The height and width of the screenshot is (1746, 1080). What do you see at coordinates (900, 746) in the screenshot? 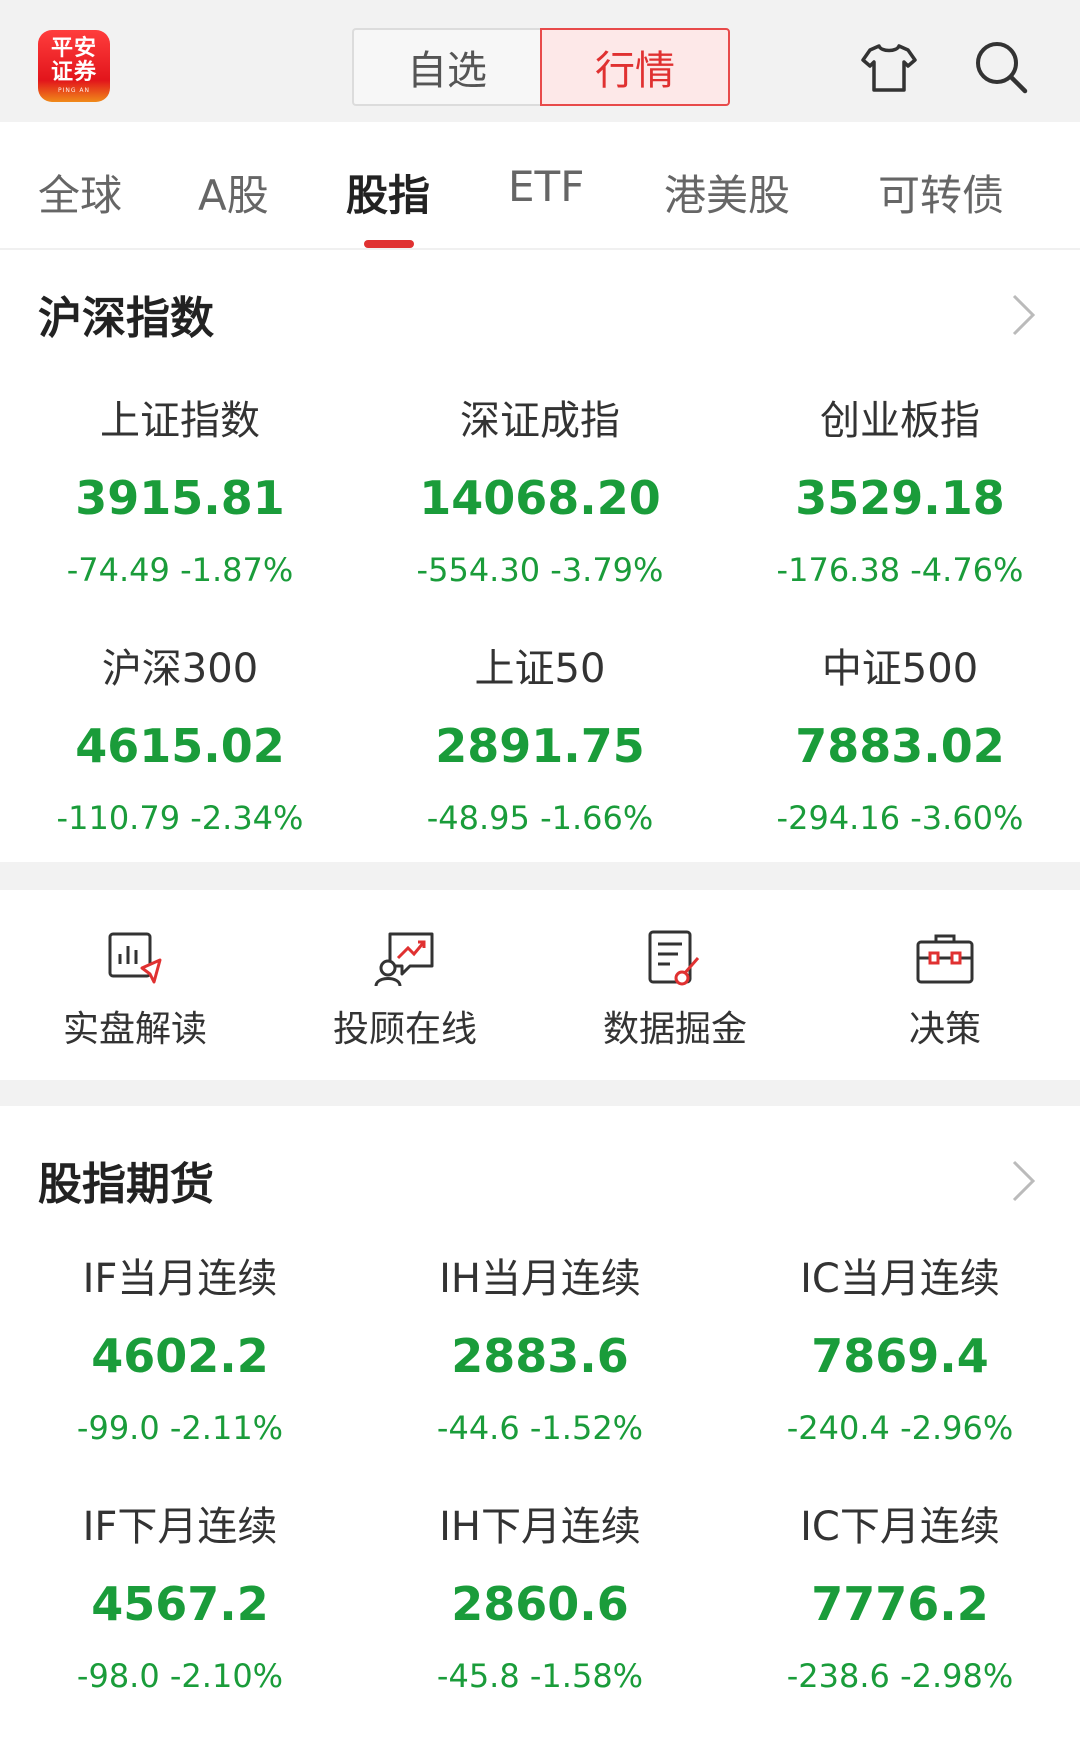
I see `index-price: 7883.02` at bounding box center [900, 746].